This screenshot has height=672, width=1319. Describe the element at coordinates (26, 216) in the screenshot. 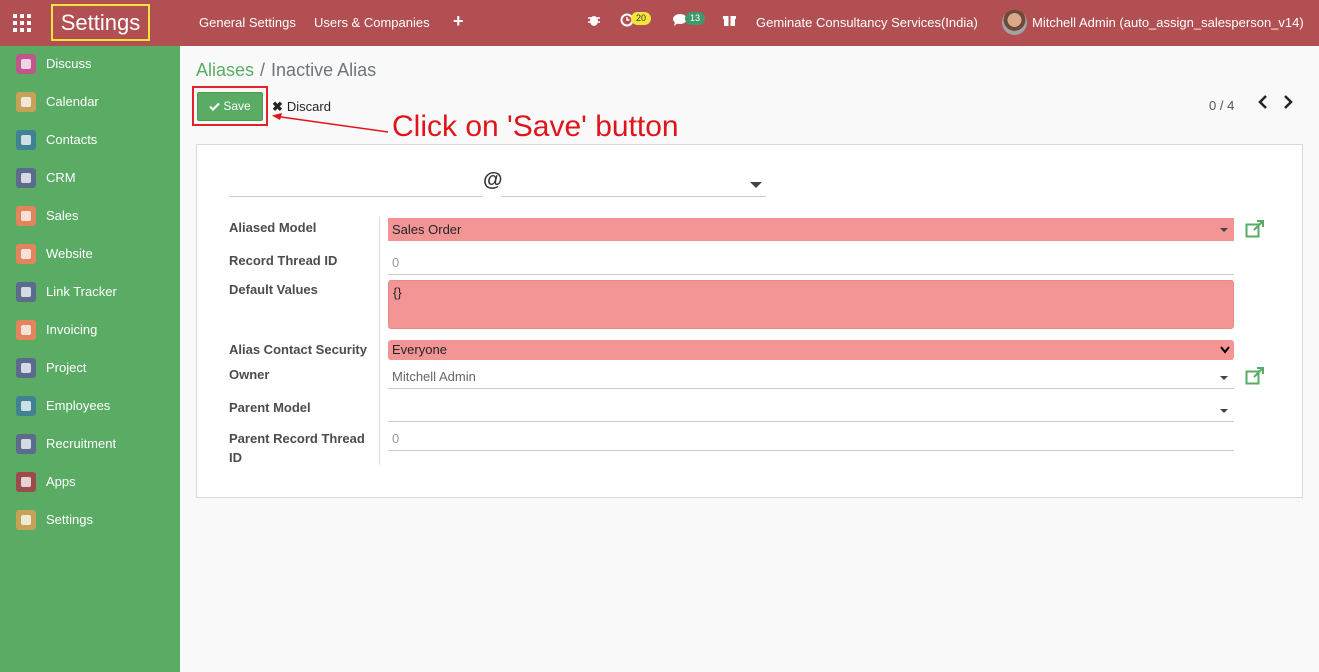

I see `sales-icon` at that location.